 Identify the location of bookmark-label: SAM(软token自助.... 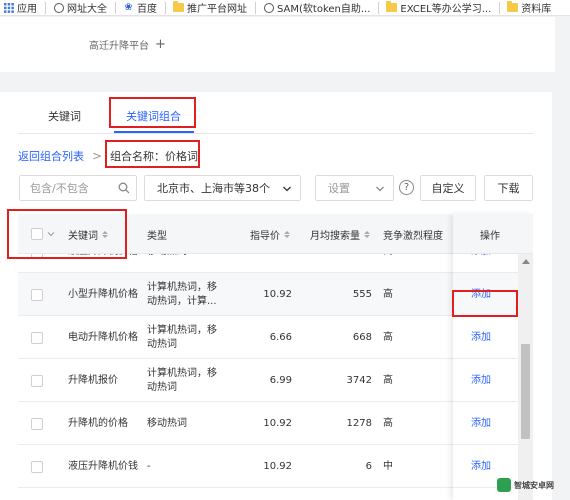
(324, 9).